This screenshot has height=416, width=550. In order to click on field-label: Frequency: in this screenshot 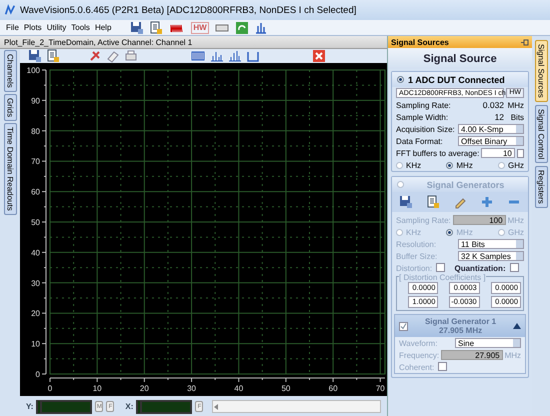, I will do `click(419, 355)`.